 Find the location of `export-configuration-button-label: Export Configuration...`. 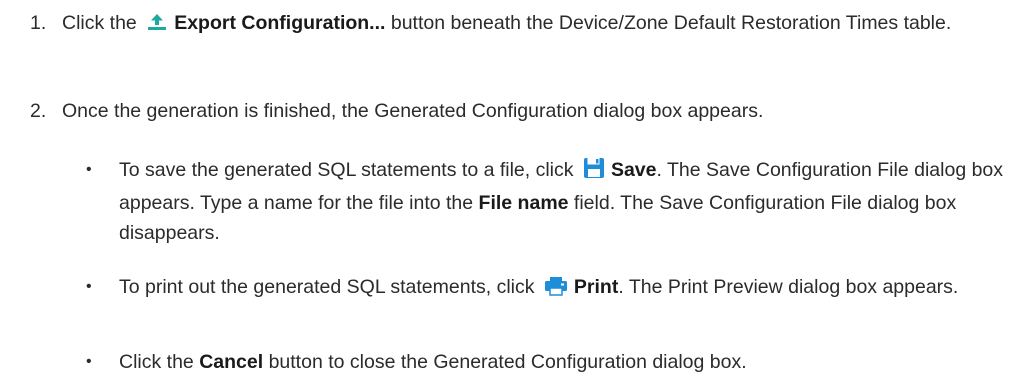

export-configuration-button-label: Export Configuration... is located at coordinates (280, 23).